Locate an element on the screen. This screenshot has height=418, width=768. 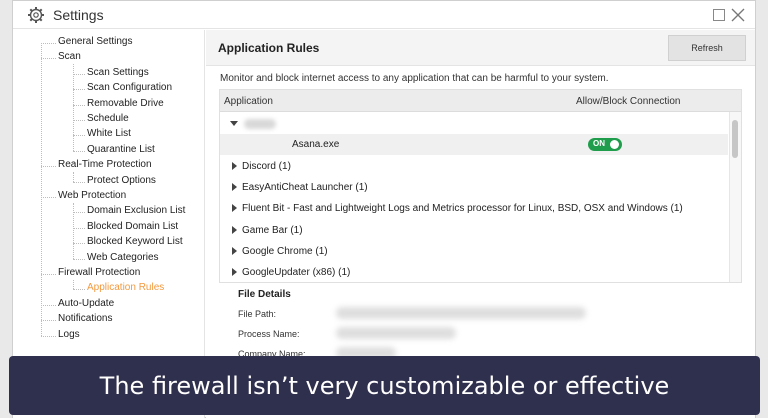
sidebar-item-schedule: Schedule is located at coordinates (108, 118).